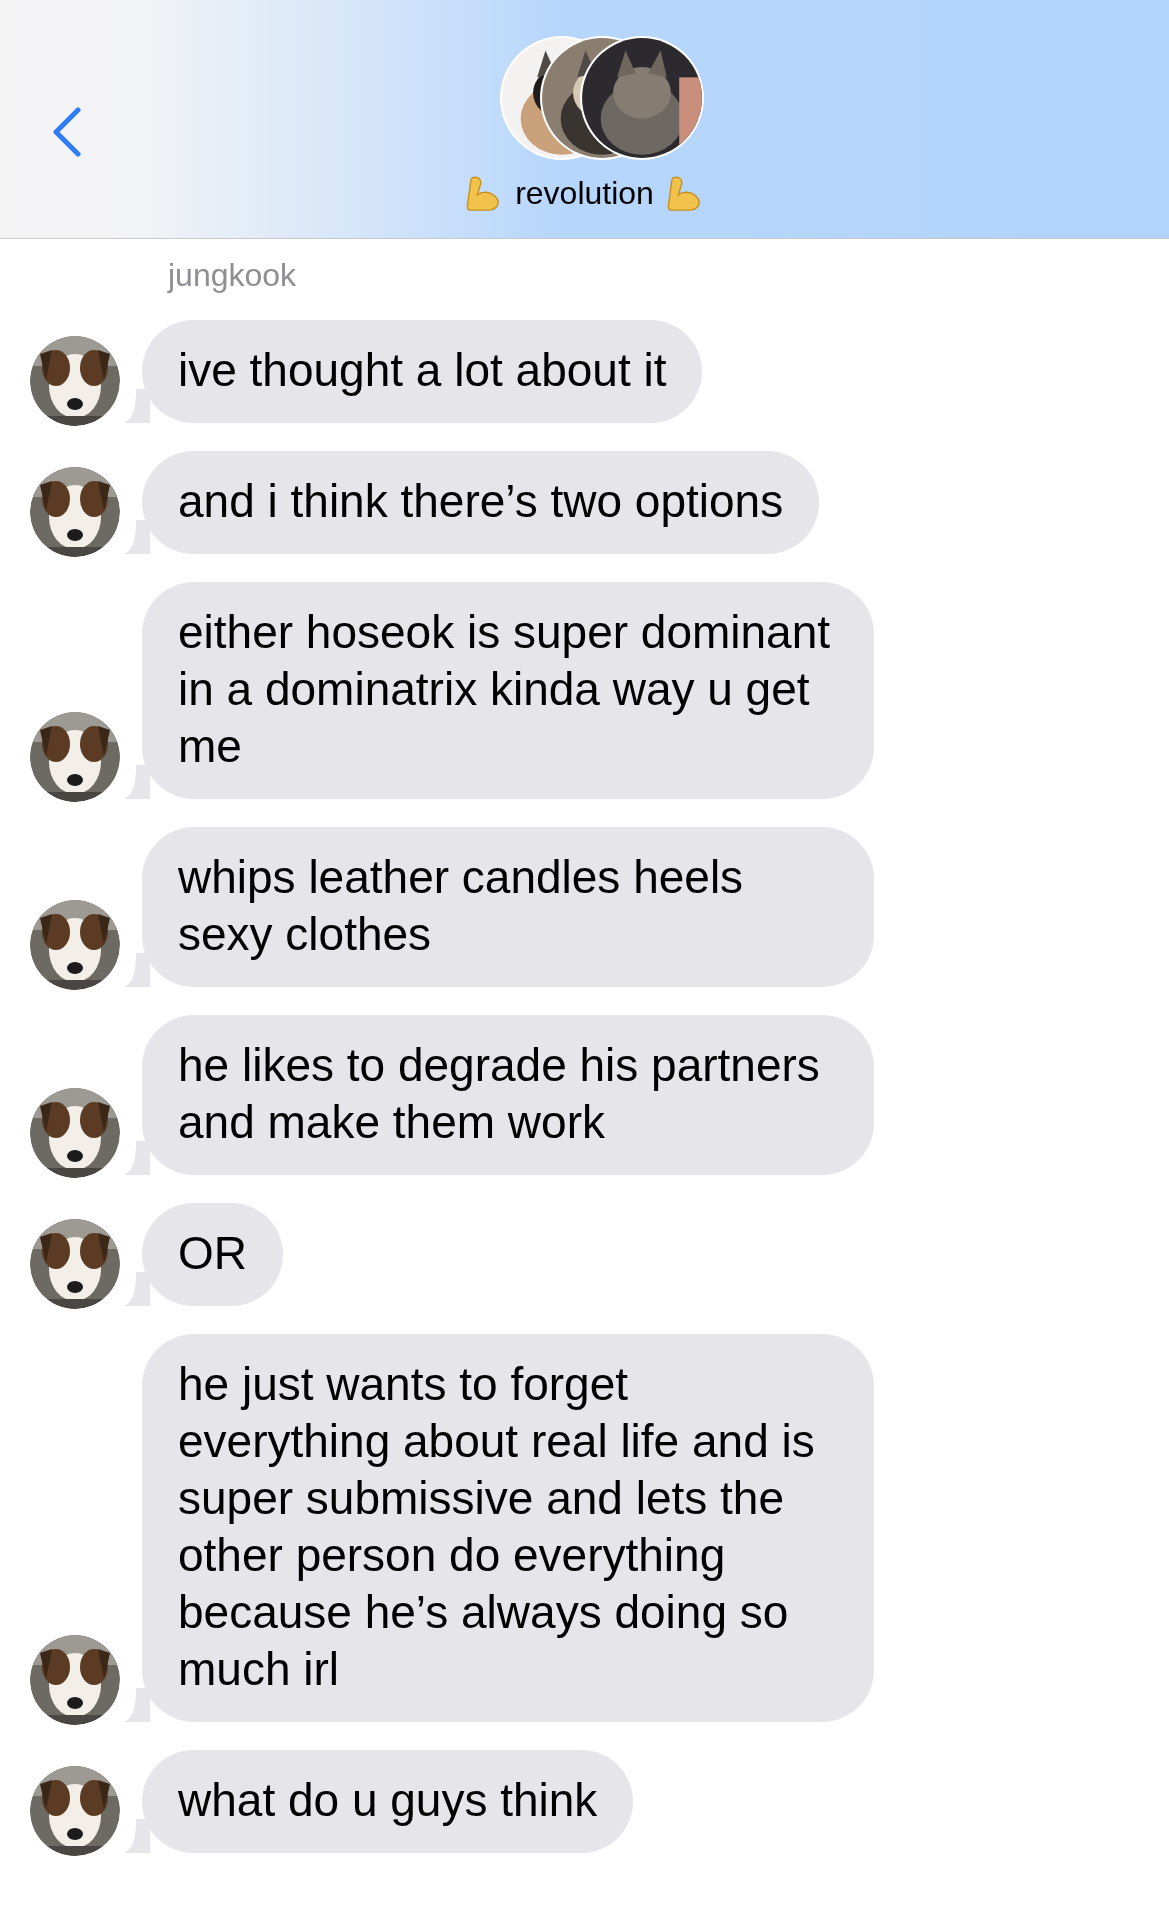  Describe the element at coordinates (67, 132) in the screenshot. I see `back-icon` at that location.